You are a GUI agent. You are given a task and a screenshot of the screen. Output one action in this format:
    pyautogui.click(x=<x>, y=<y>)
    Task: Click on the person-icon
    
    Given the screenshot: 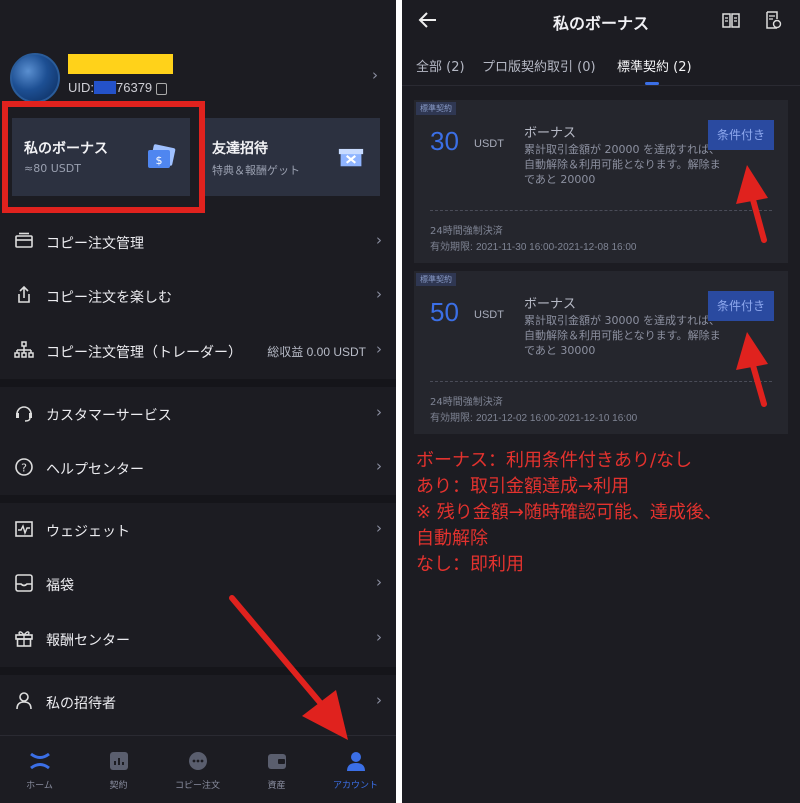 What is the action you would take?
    pyautogui.click(x=24, y=701)
    